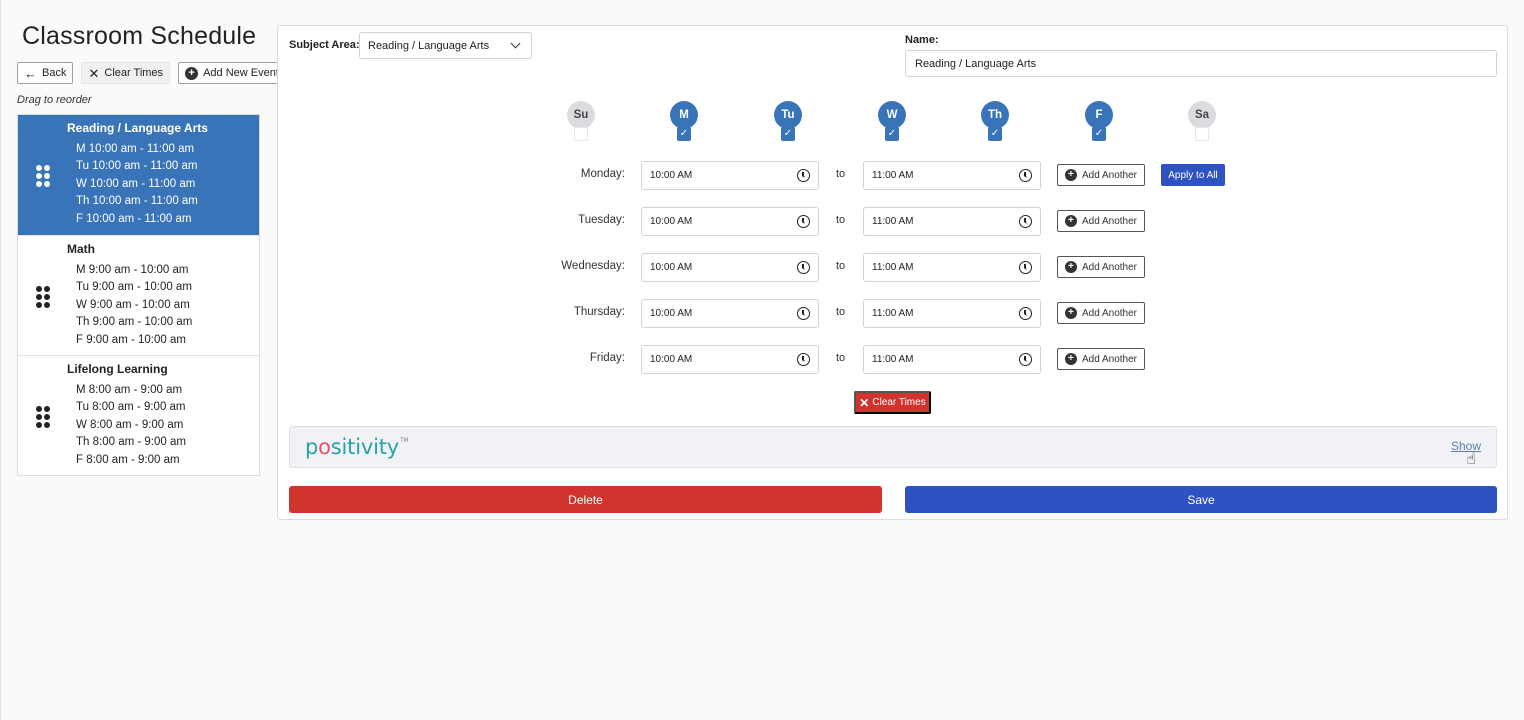 The width and height of the screenshot is (1524, 720). What do you see at coordinates (126, 73) in the screenshot?
I see `clear-times-button: ✕ Clear Times` at bounding box center [126, 73].